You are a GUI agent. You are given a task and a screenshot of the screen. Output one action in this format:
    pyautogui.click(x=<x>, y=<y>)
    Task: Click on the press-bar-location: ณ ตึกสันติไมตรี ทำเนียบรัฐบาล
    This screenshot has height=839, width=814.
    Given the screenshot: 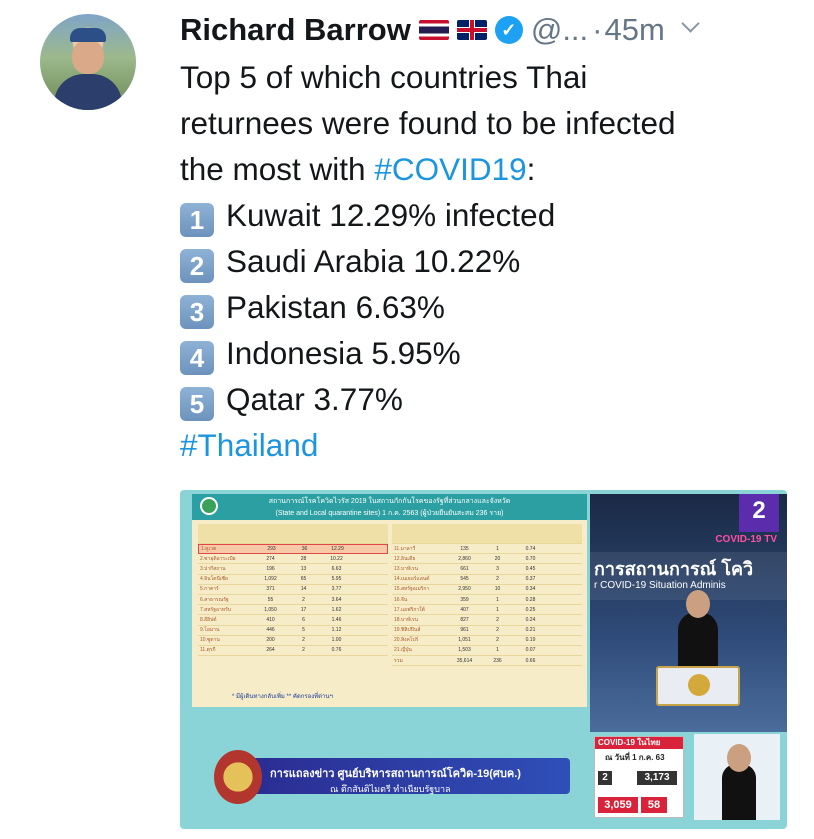 What is the action you would take?
    pyautogui.click(x=390, y=789)
    